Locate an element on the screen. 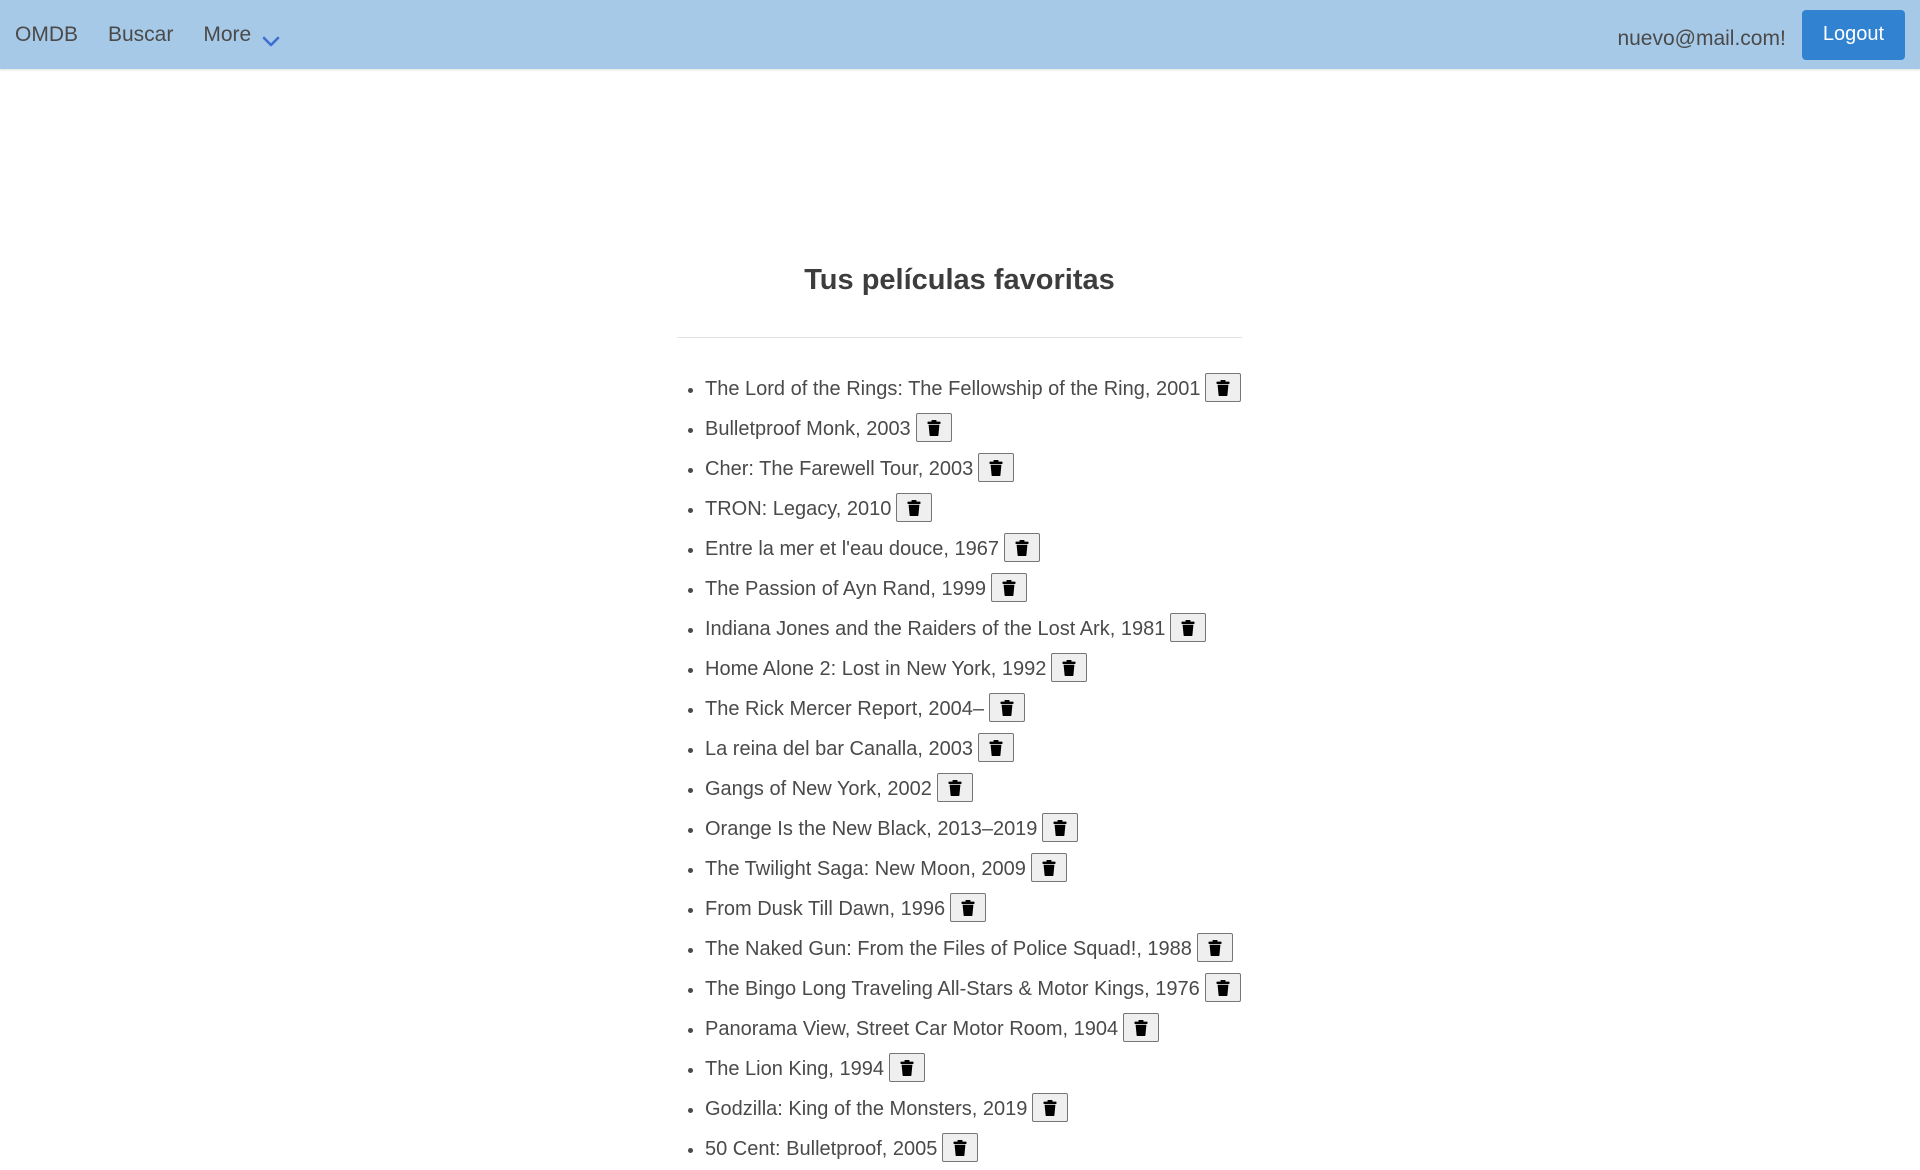  list-item: Godzilla: King of the Monsters, 2019 is located at coordinates (973, 1109).